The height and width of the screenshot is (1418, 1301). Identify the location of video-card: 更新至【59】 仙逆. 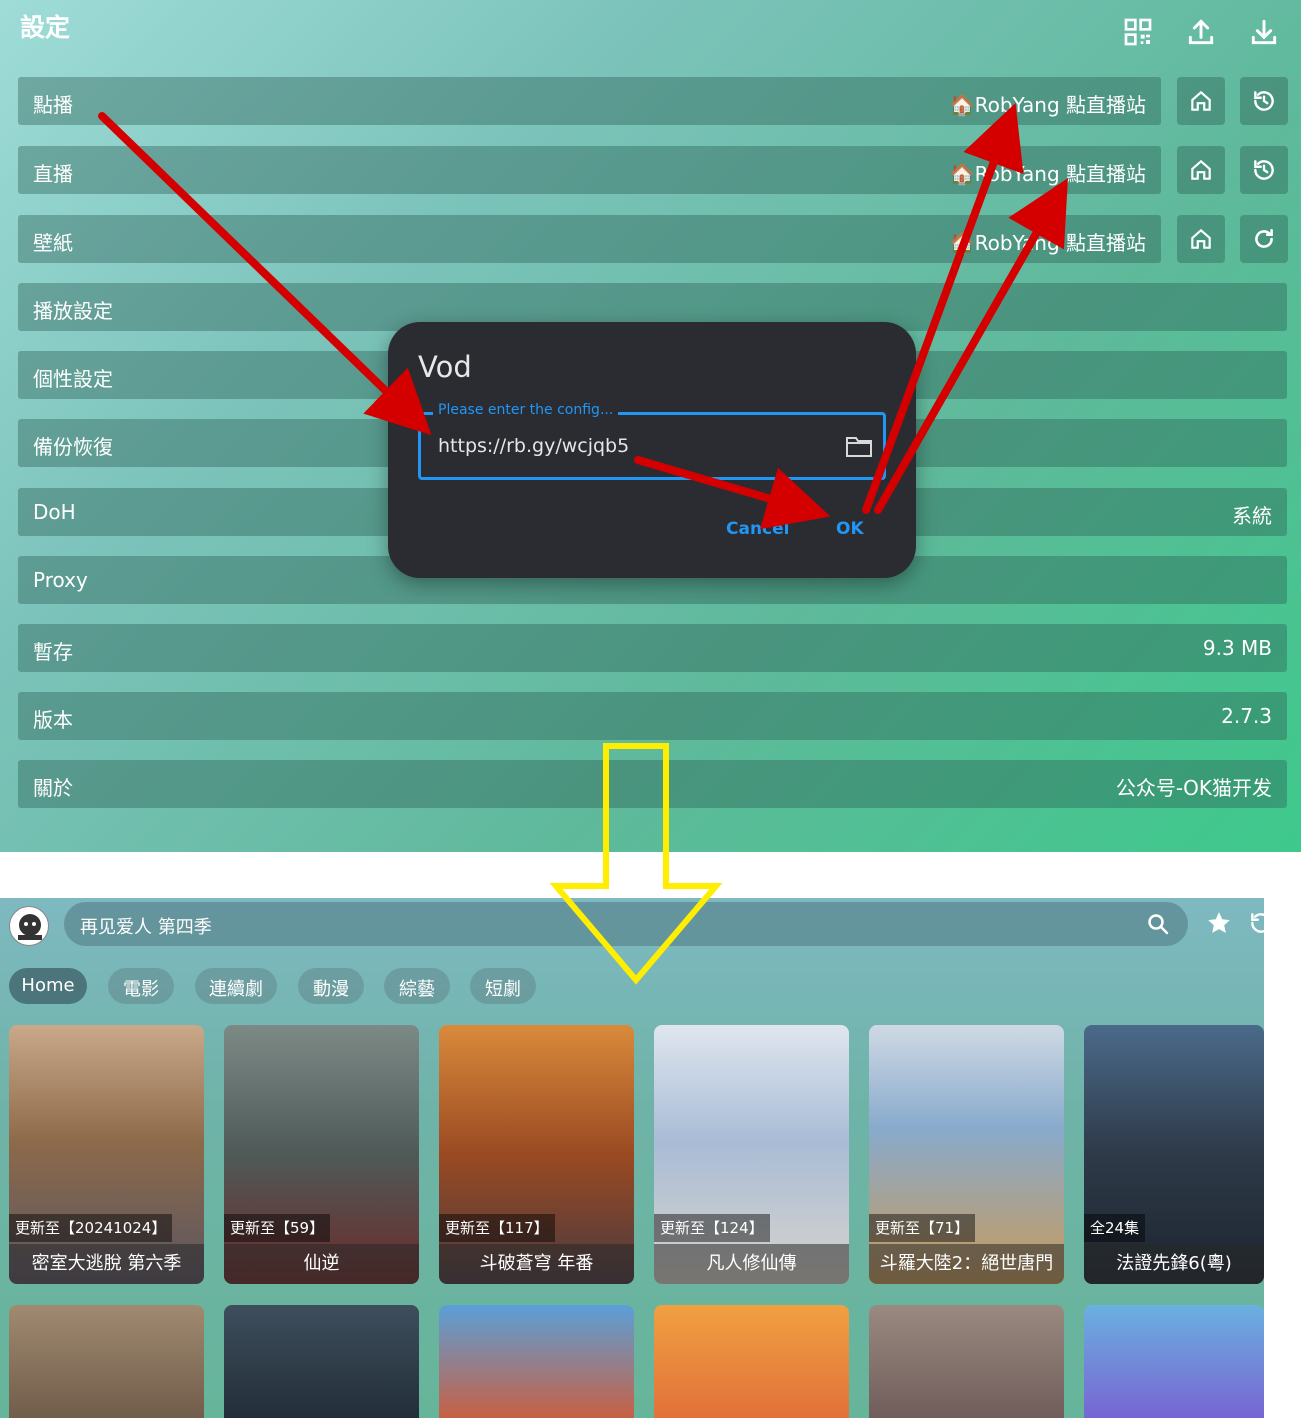
(321, 1154).